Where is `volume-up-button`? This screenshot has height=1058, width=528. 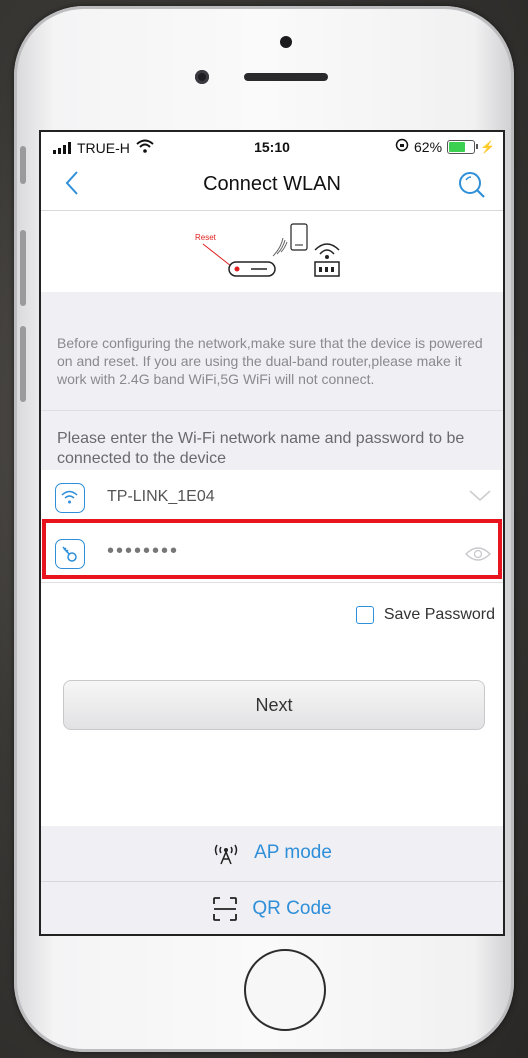
volume-up-button is located at coordinates (23, 268).